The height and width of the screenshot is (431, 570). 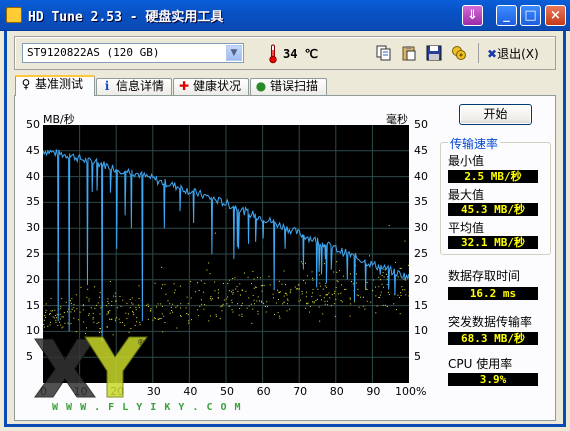 I want to click on chevron-down-icon: ▼, so click(x=234, y=53).